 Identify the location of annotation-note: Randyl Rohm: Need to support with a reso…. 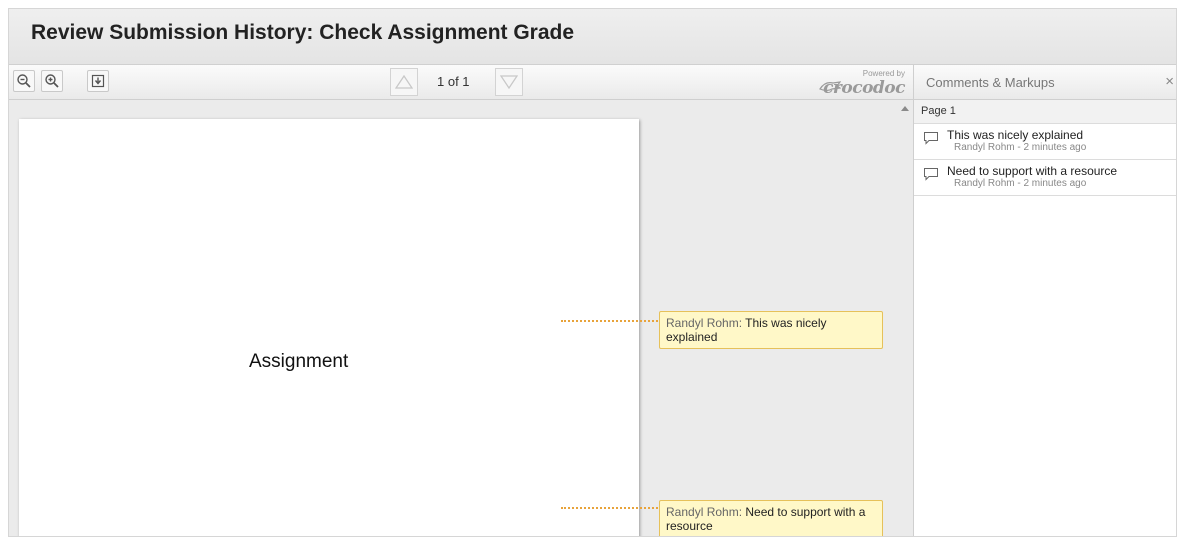
(771, 518).